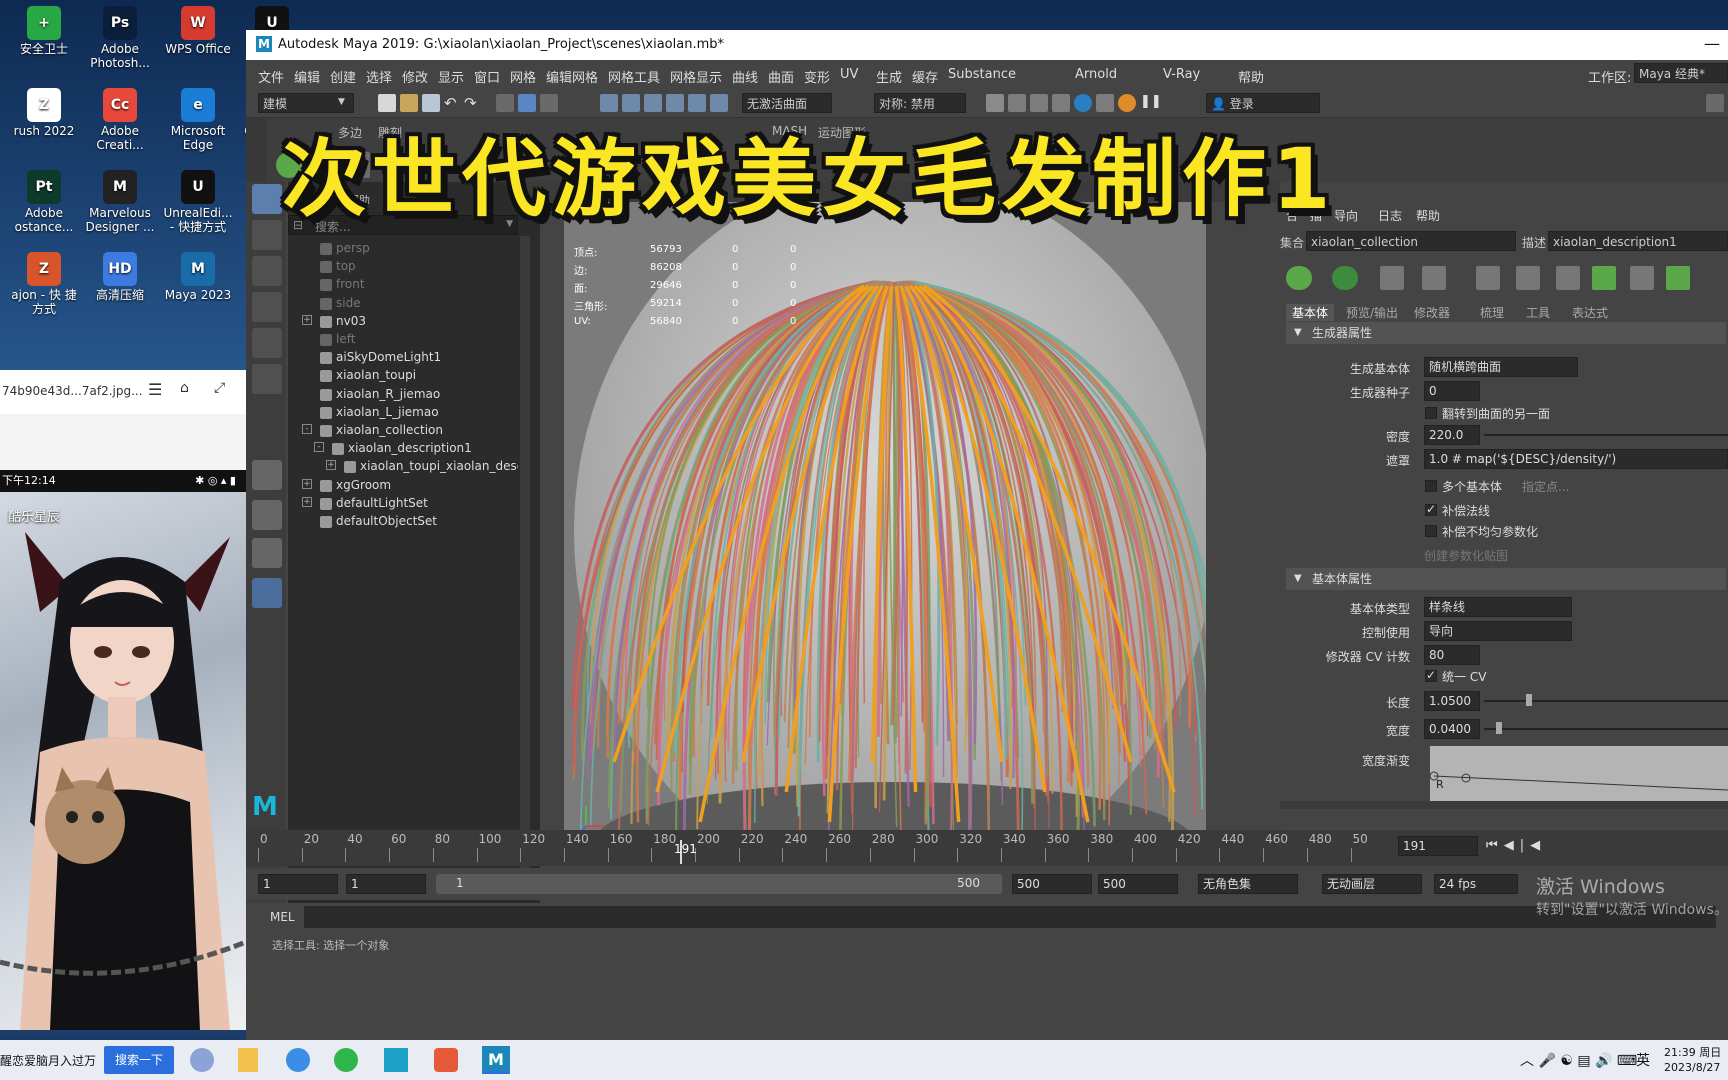 This screenshot has width=1728, height=1080. I want to click on outliner-item: xiaolan_R_jiemao, so click(403, 395).